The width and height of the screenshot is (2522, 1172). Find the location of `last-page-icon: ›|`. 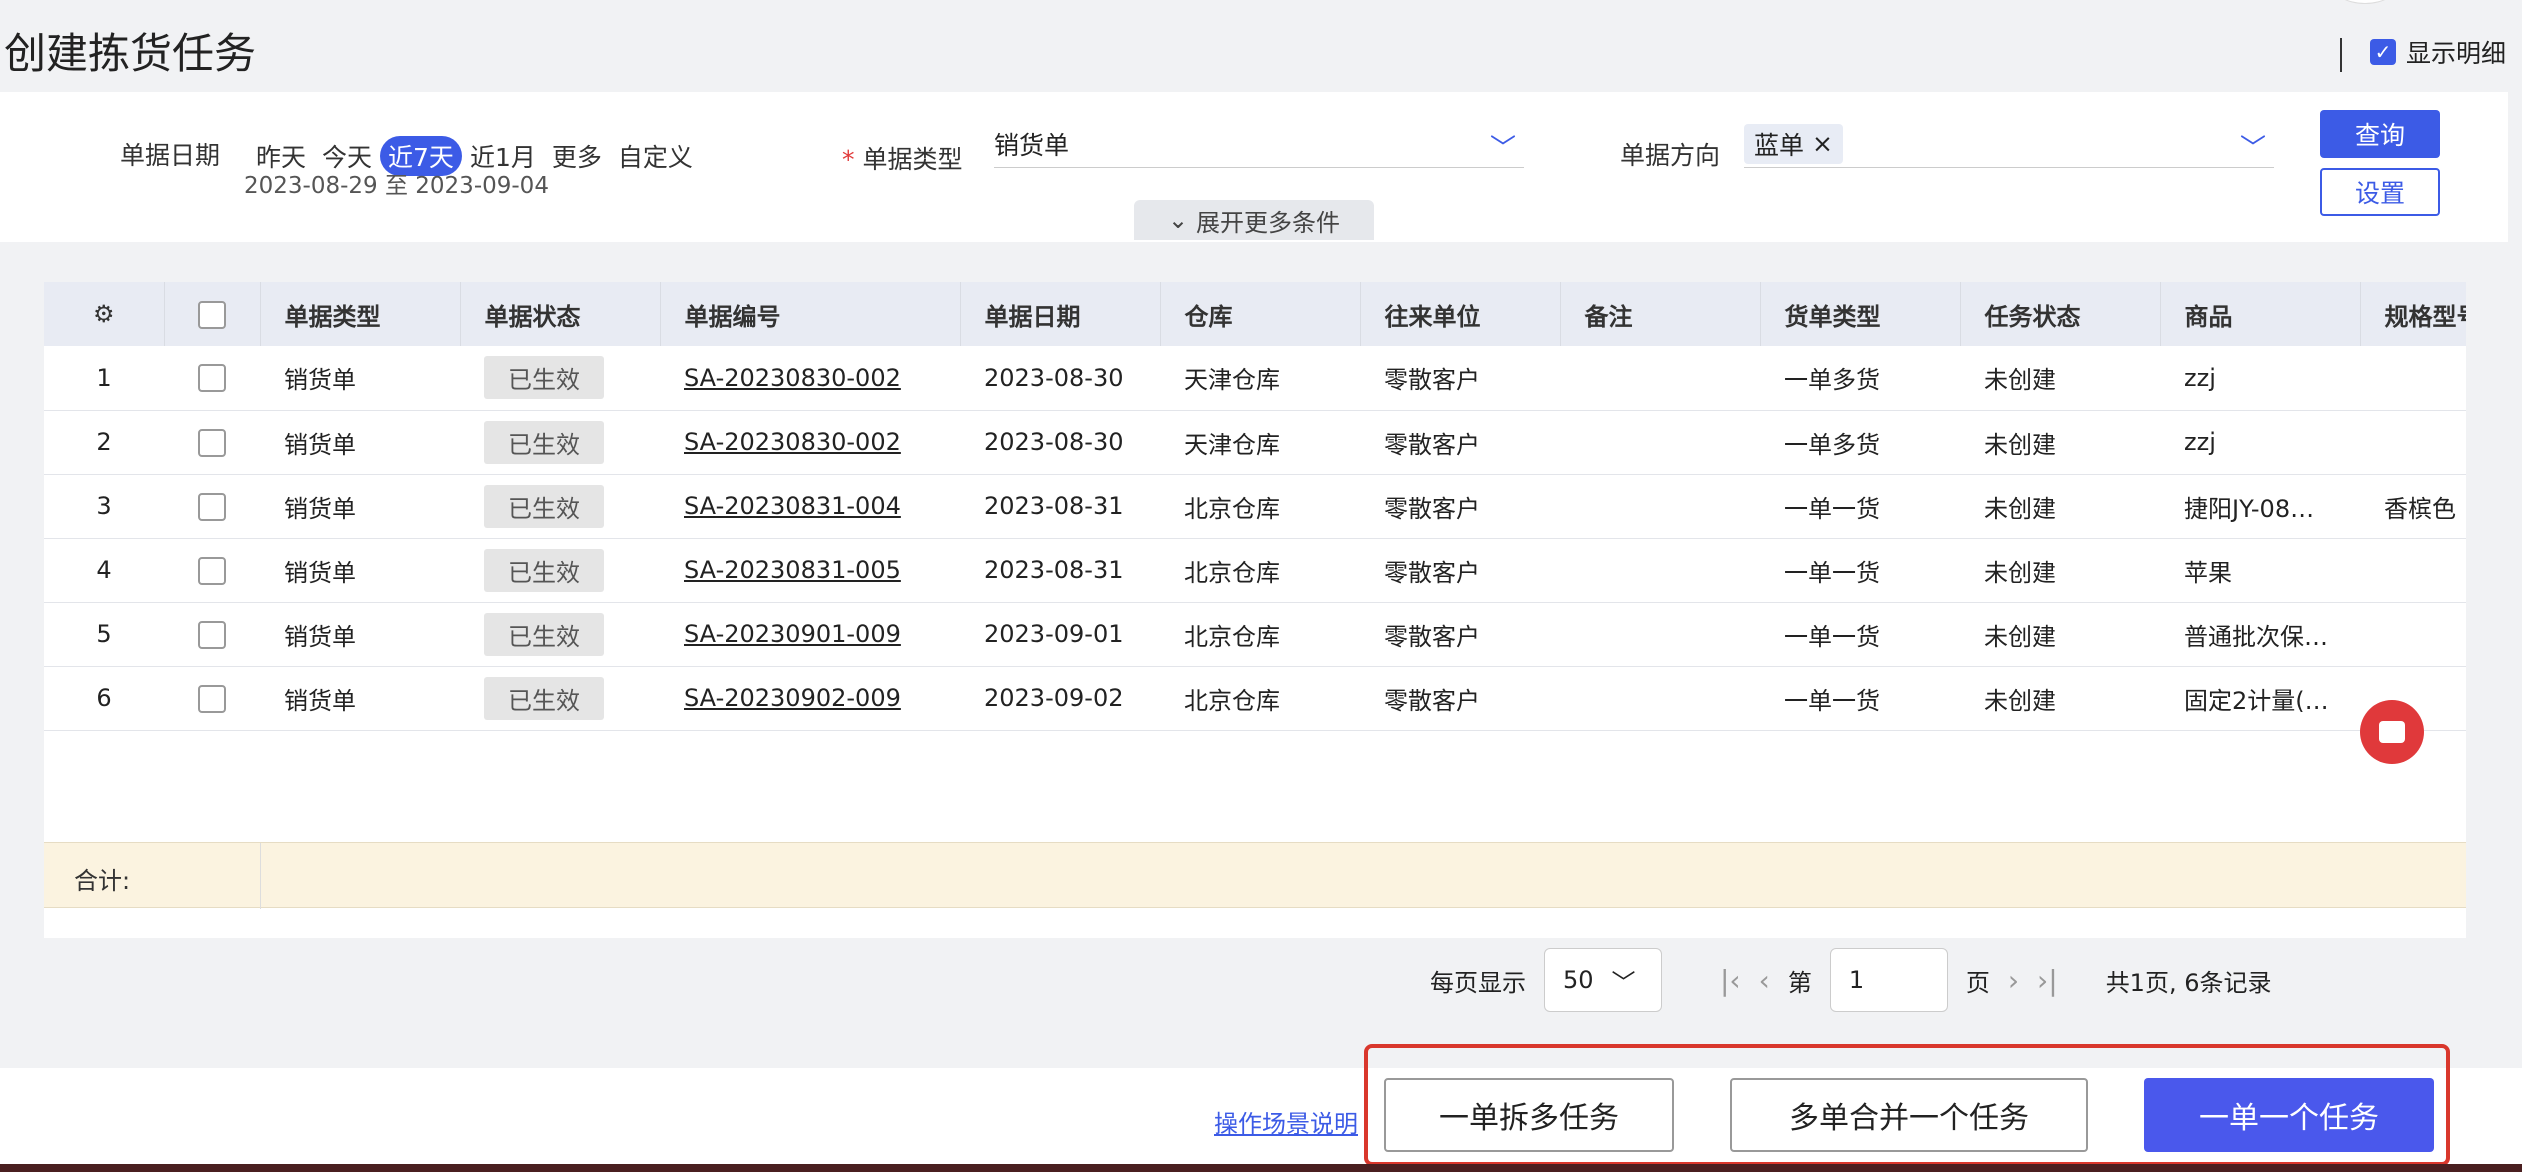

last-page-icon: ›| is located at coordinates (2047, 980).